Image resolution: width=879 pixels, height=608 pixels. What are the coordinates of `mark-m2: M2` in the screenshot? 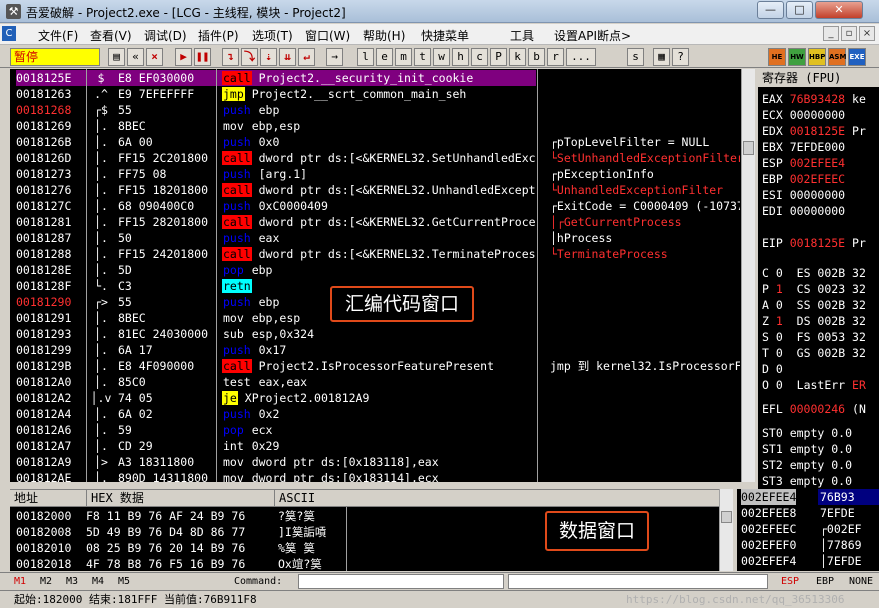 It's located at (46, 581).